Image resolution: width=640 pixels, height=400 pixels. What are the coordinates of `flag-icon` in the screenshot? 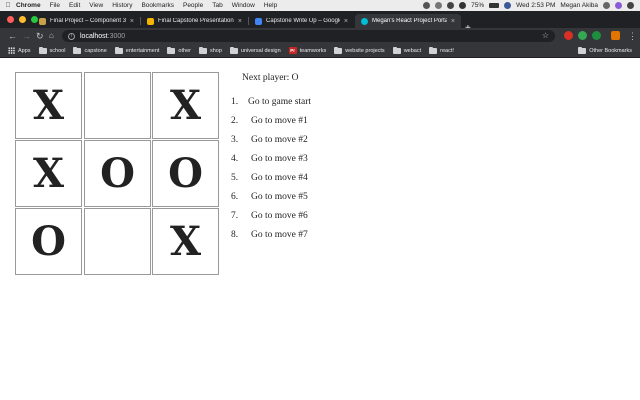 It's located at (508, 5).